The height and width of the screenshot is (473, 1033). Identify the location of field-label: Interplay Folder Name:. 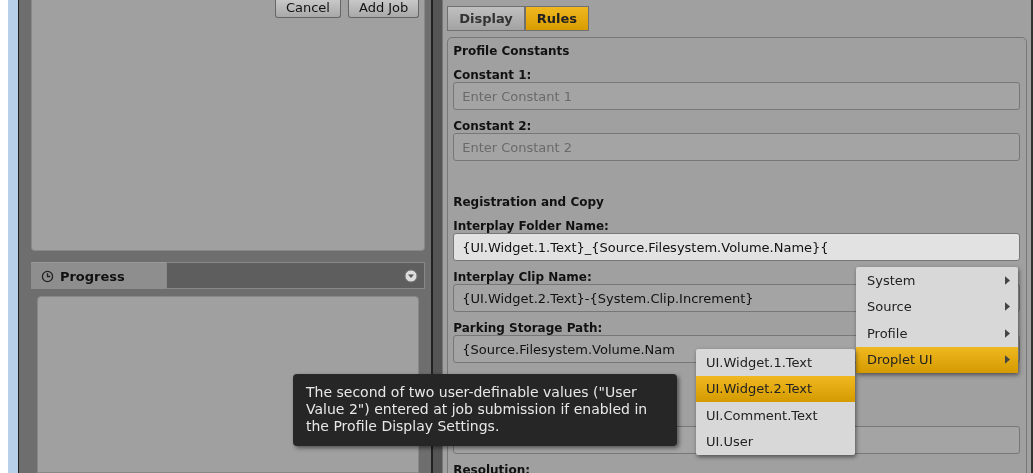
(531, 226).